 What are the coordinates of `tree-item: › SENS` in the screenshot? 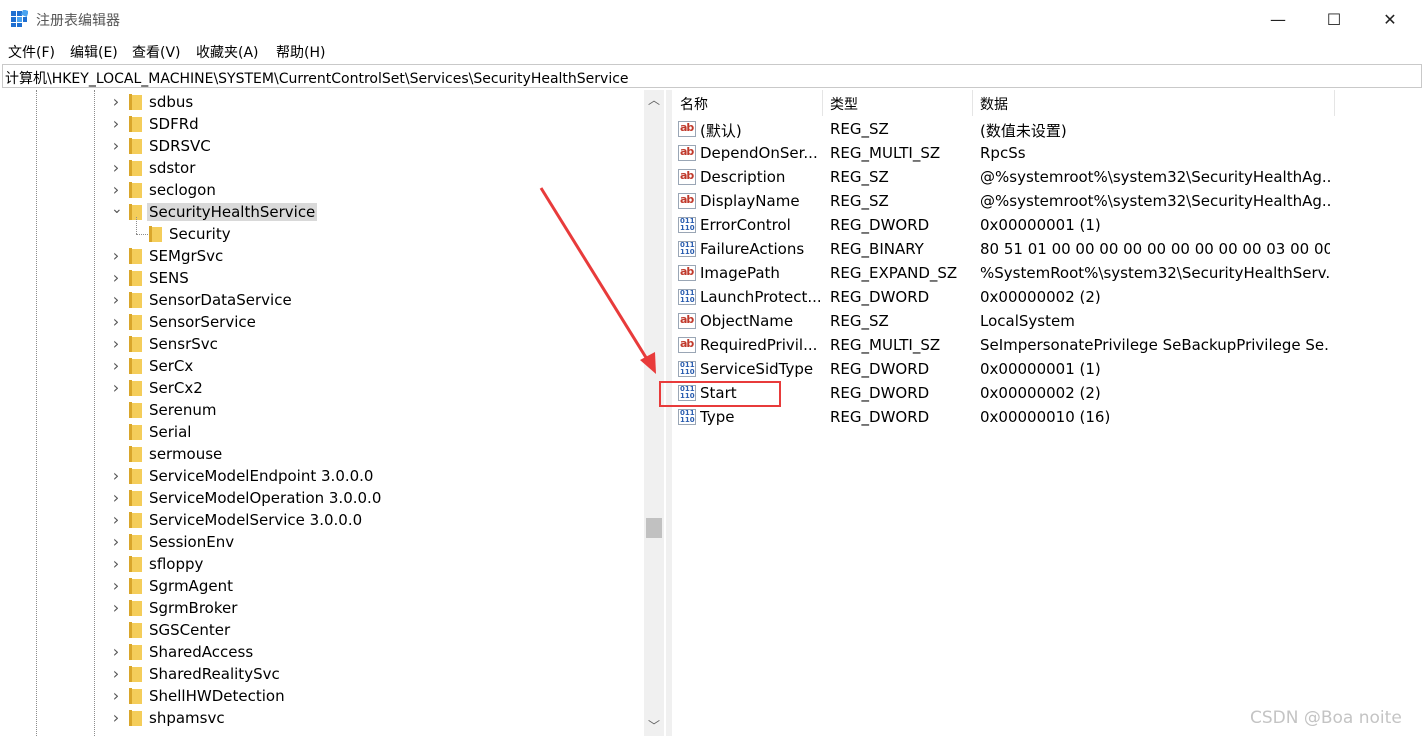 It's located at (320, 278).